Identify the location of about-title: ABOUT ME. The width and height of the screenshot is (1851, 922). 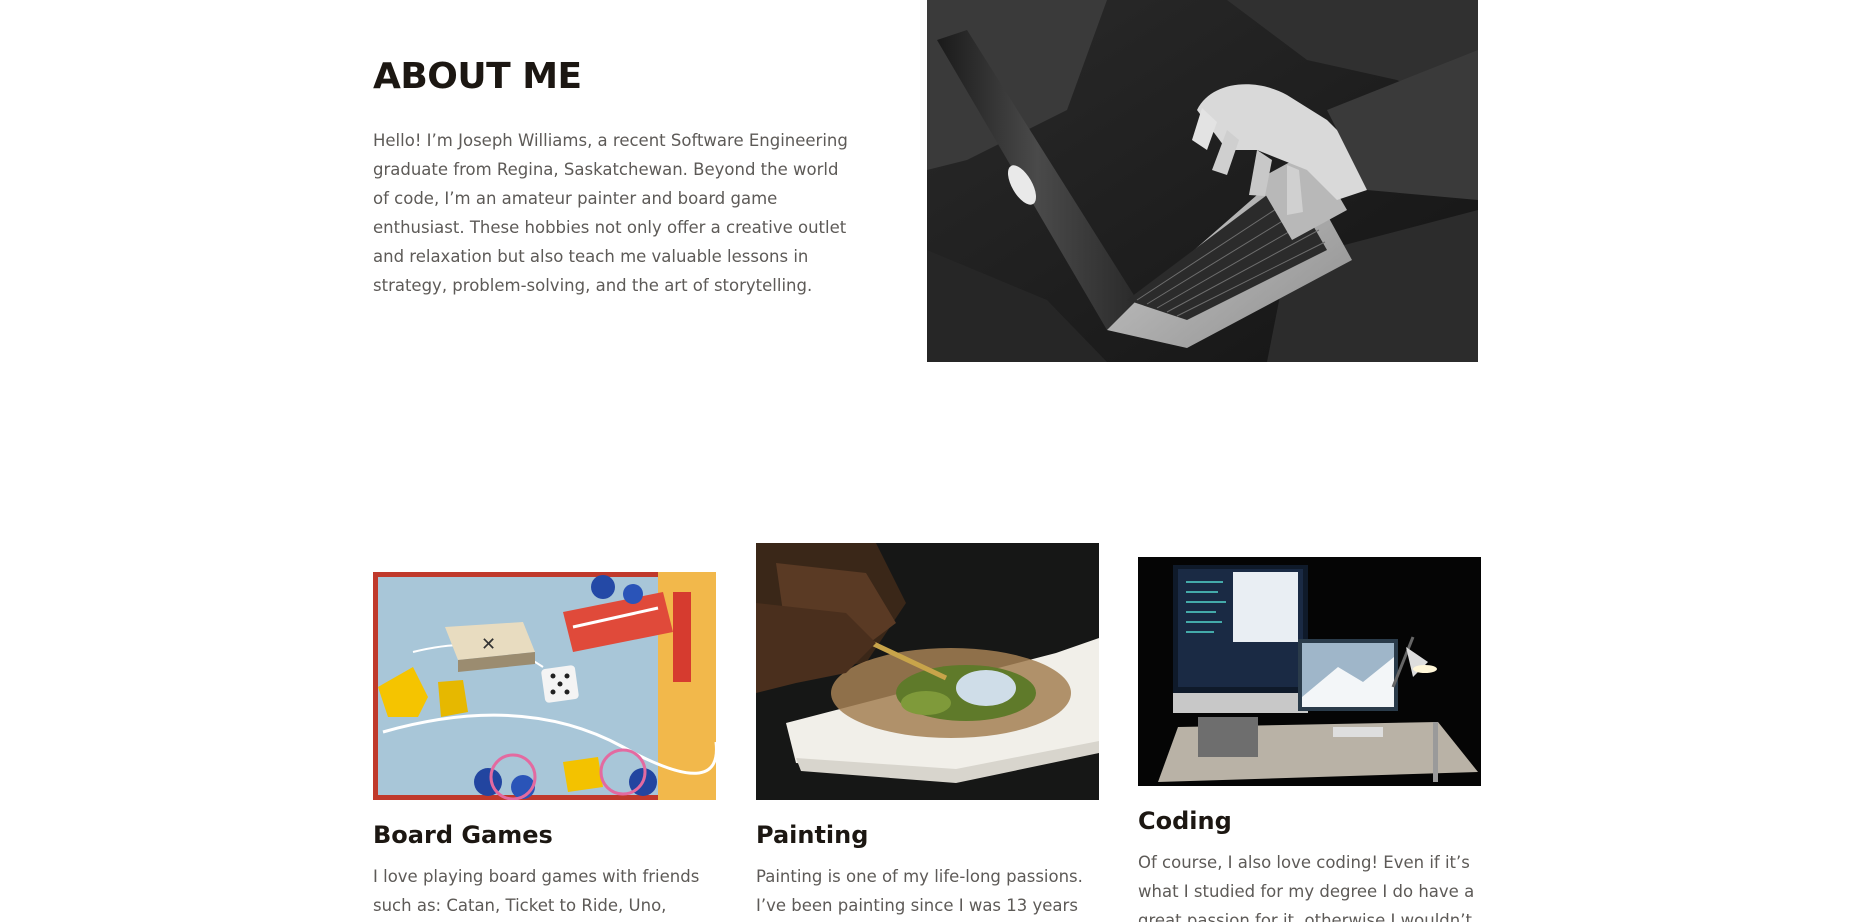
(477, 76).